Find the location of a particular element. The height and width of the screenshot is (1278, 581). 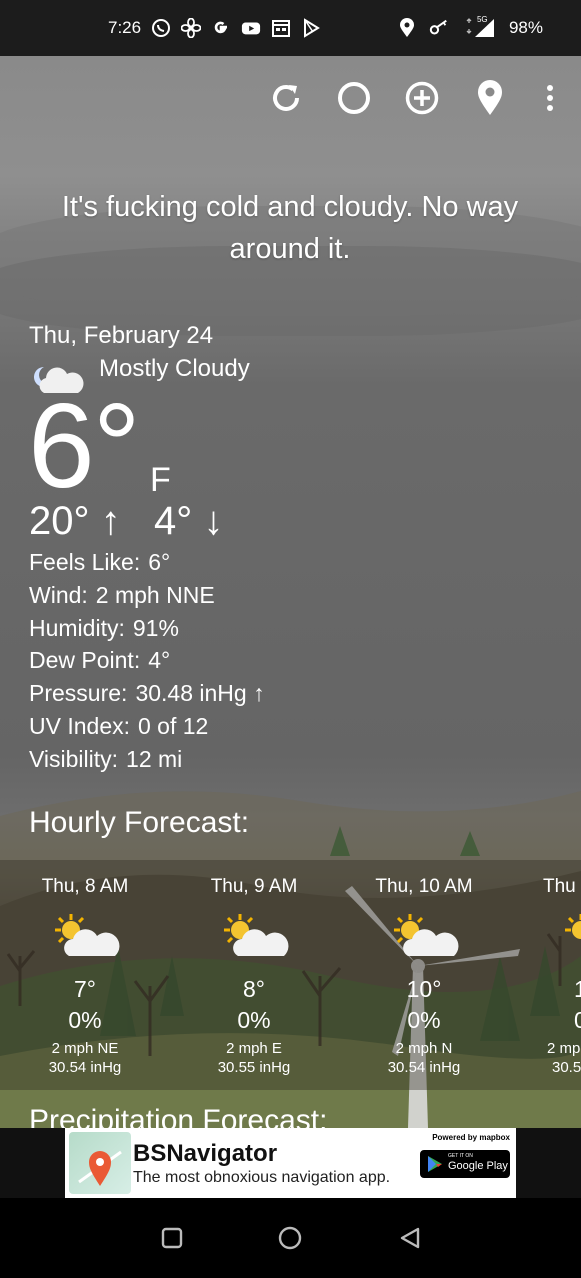

location-icon is located at coordinates (407, 28).